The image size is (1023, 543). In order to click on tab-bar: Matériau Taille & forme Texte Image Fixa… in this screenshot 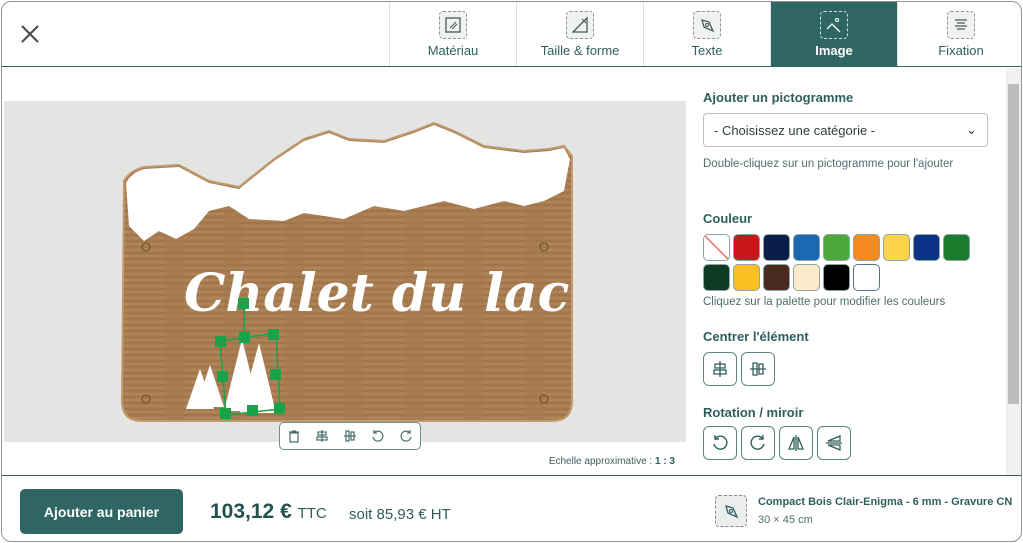, I will do `click(705, 34)`.